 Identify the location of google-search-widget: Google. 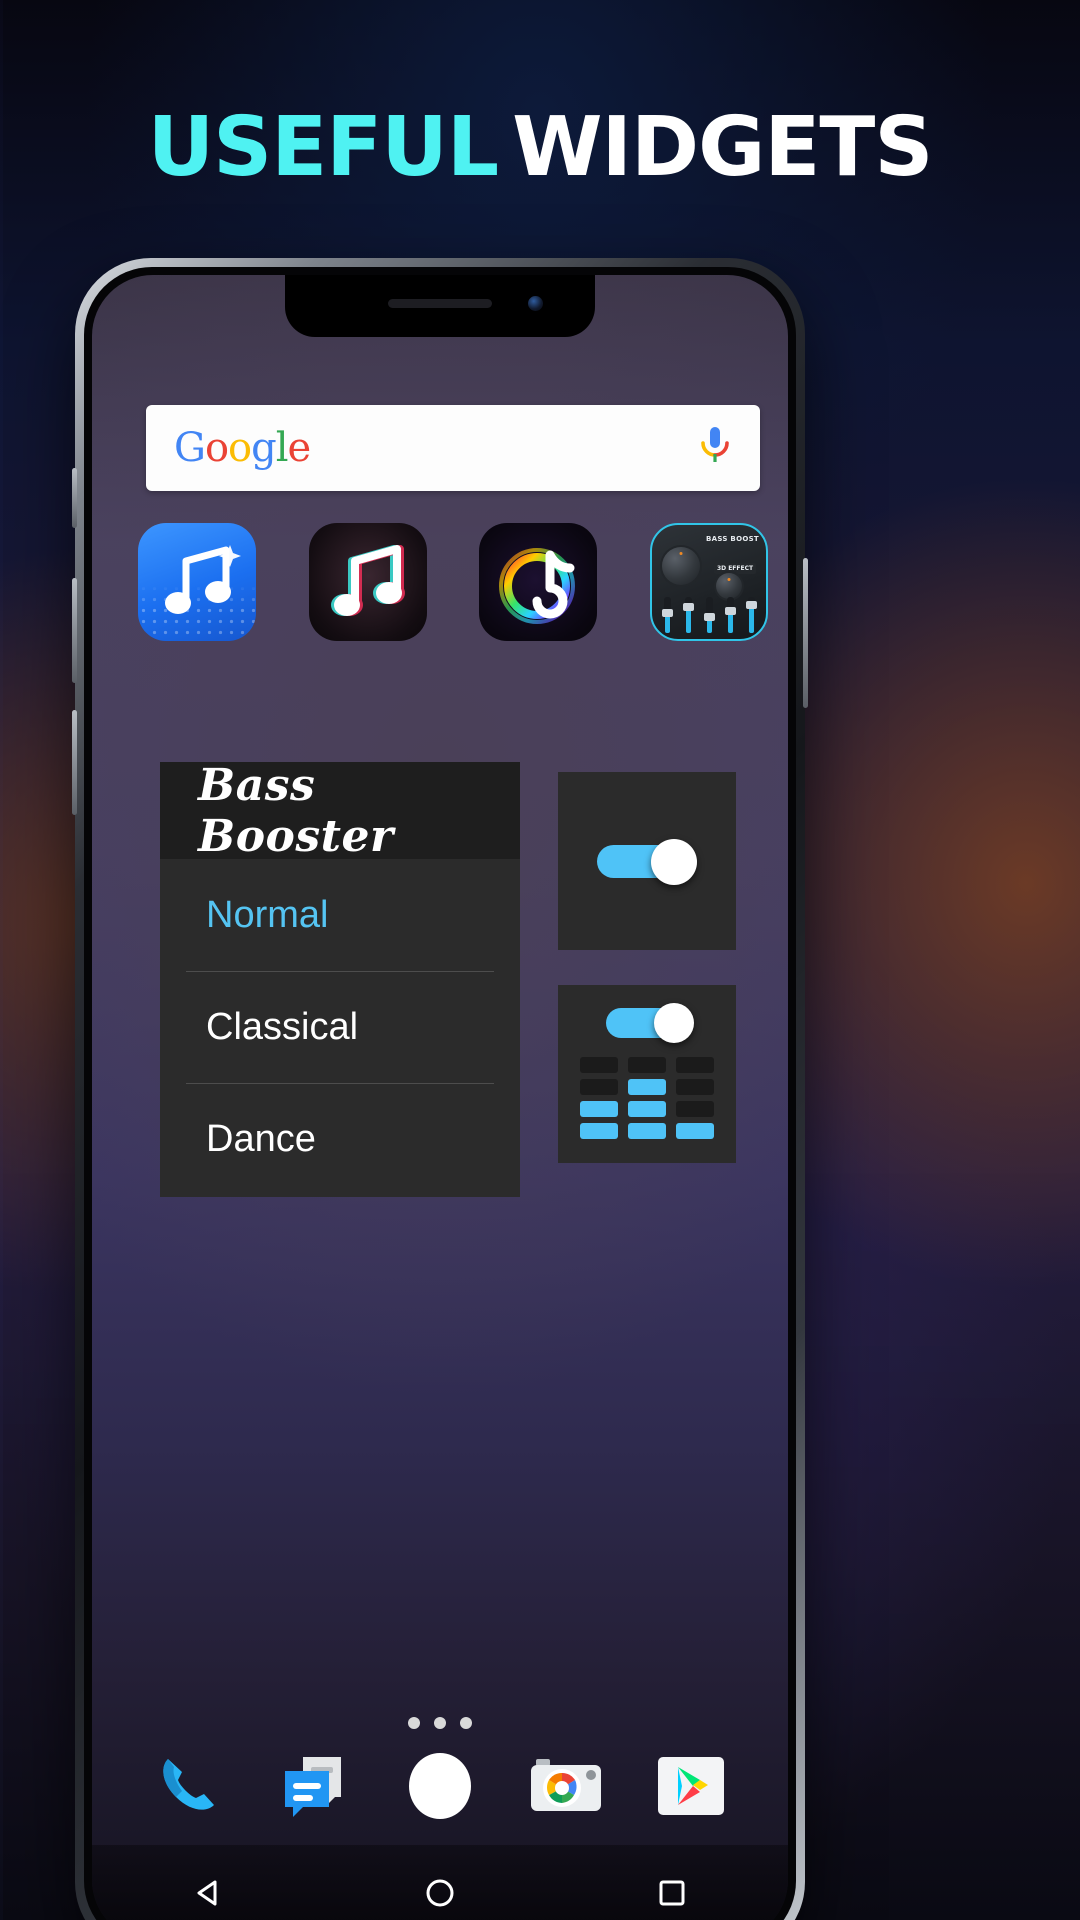
(453, 448).